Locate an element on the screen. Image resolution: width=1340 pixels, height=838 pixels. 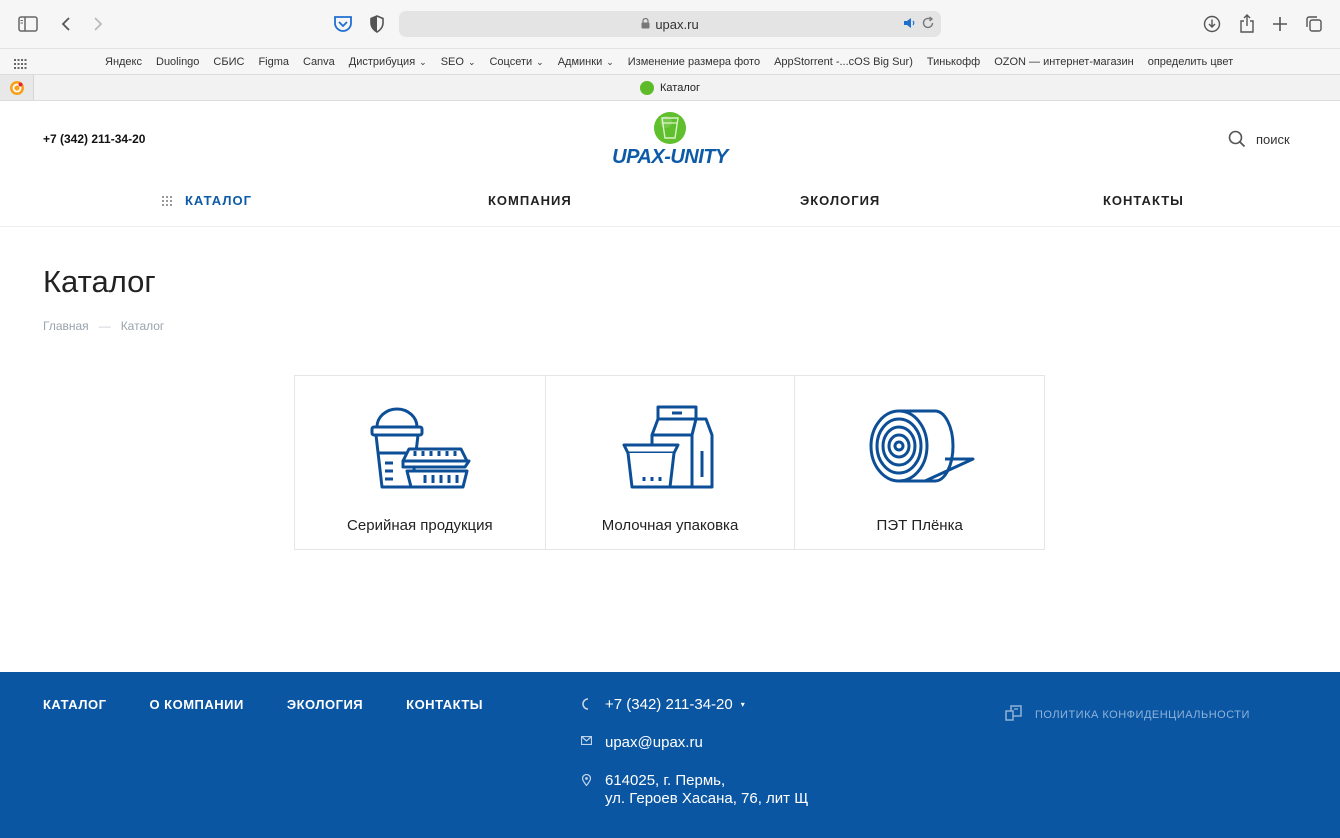
pocket-icon is located at coordinates (343, 24).